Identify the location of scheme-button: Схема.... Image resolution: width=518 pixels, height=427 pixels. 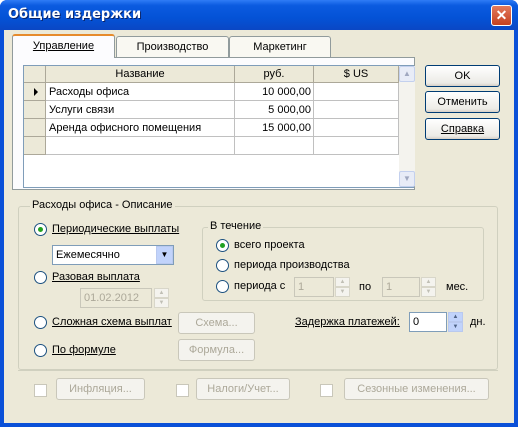
(216, 323).